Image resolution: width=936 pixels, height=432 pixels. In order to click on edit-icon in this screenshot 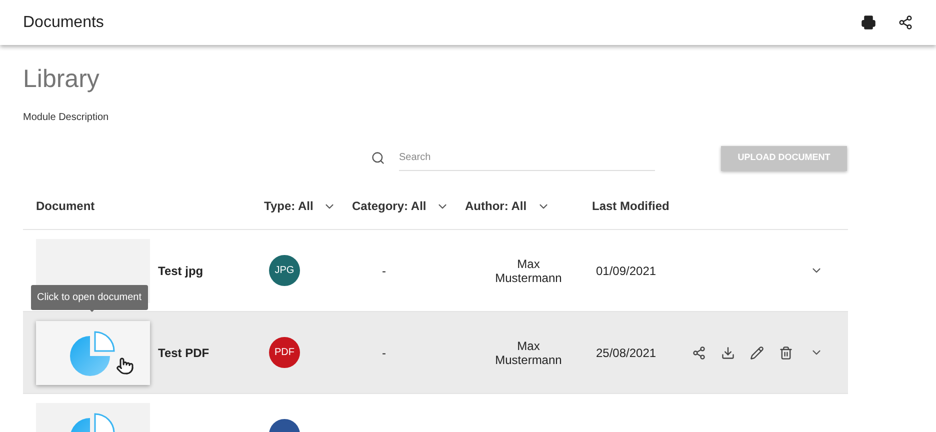, I will do `click(757, 353)`.